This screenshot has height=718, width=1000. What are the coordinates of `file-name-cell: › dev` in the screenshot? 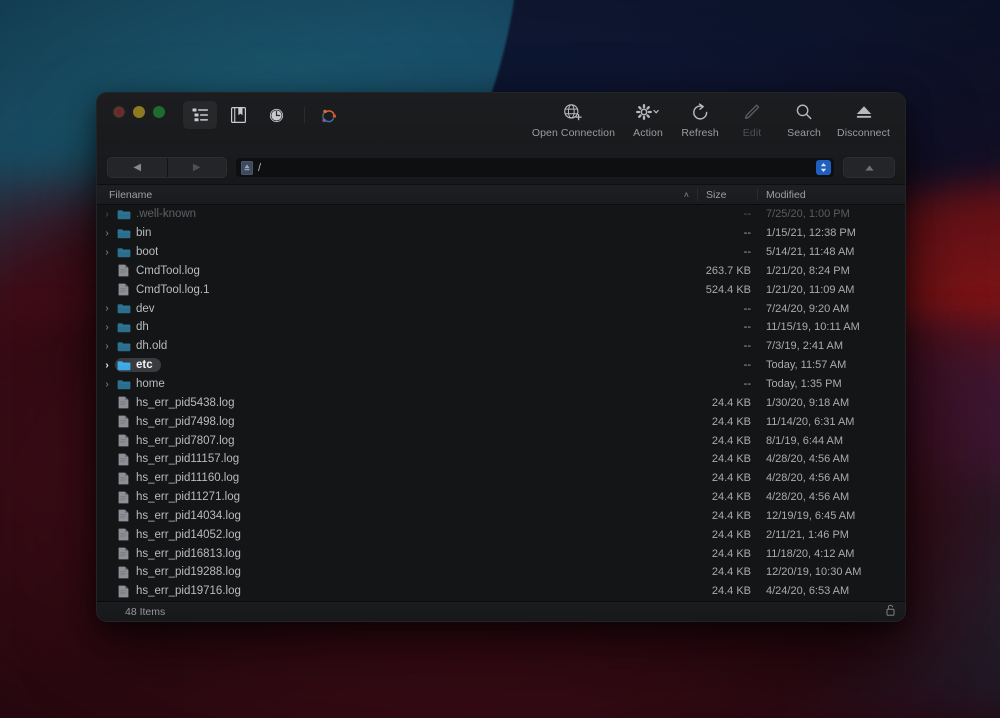 It's located at (397, 309).